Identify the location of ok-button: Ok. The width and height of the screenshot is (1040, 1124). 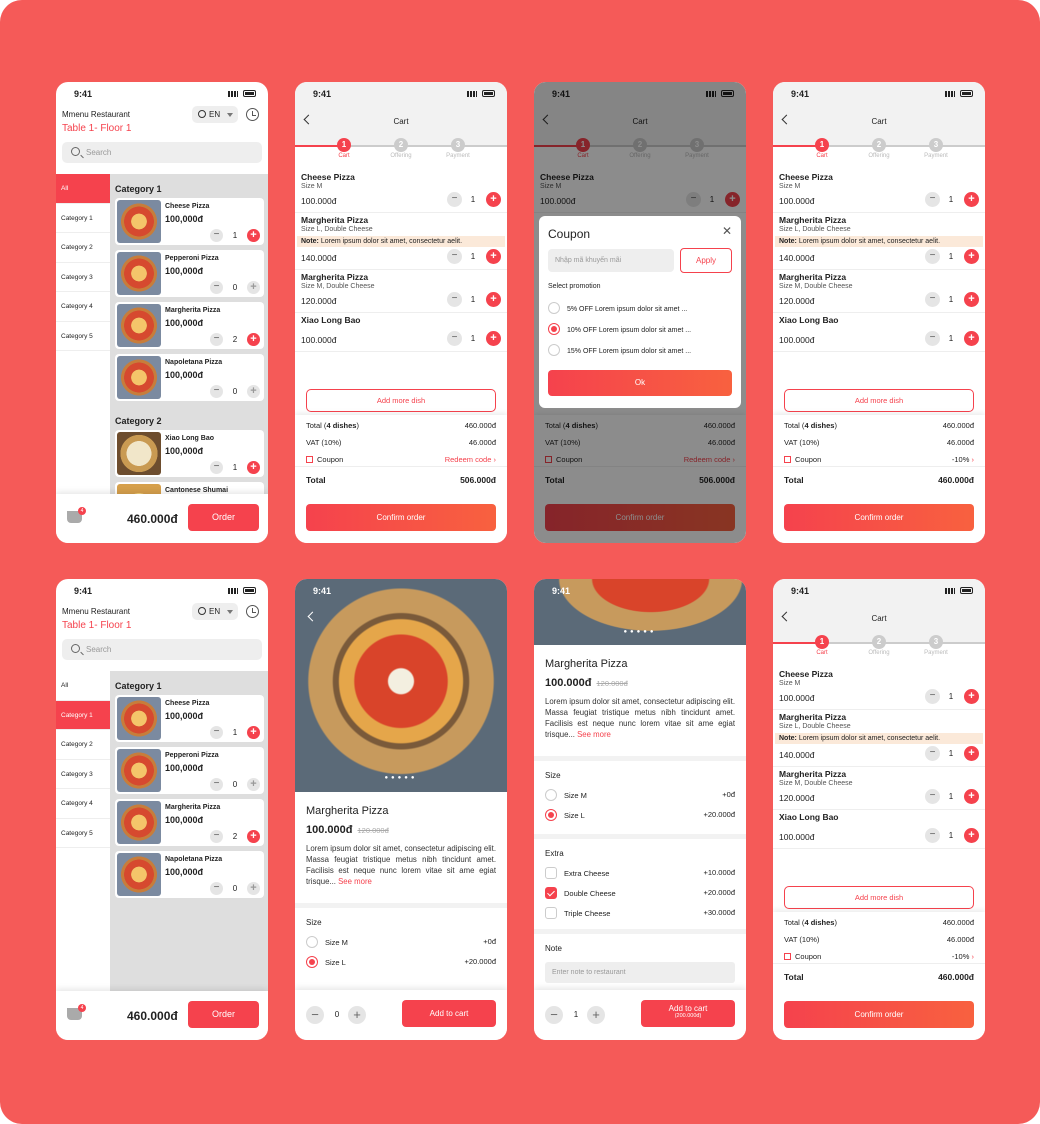
(640, 383).